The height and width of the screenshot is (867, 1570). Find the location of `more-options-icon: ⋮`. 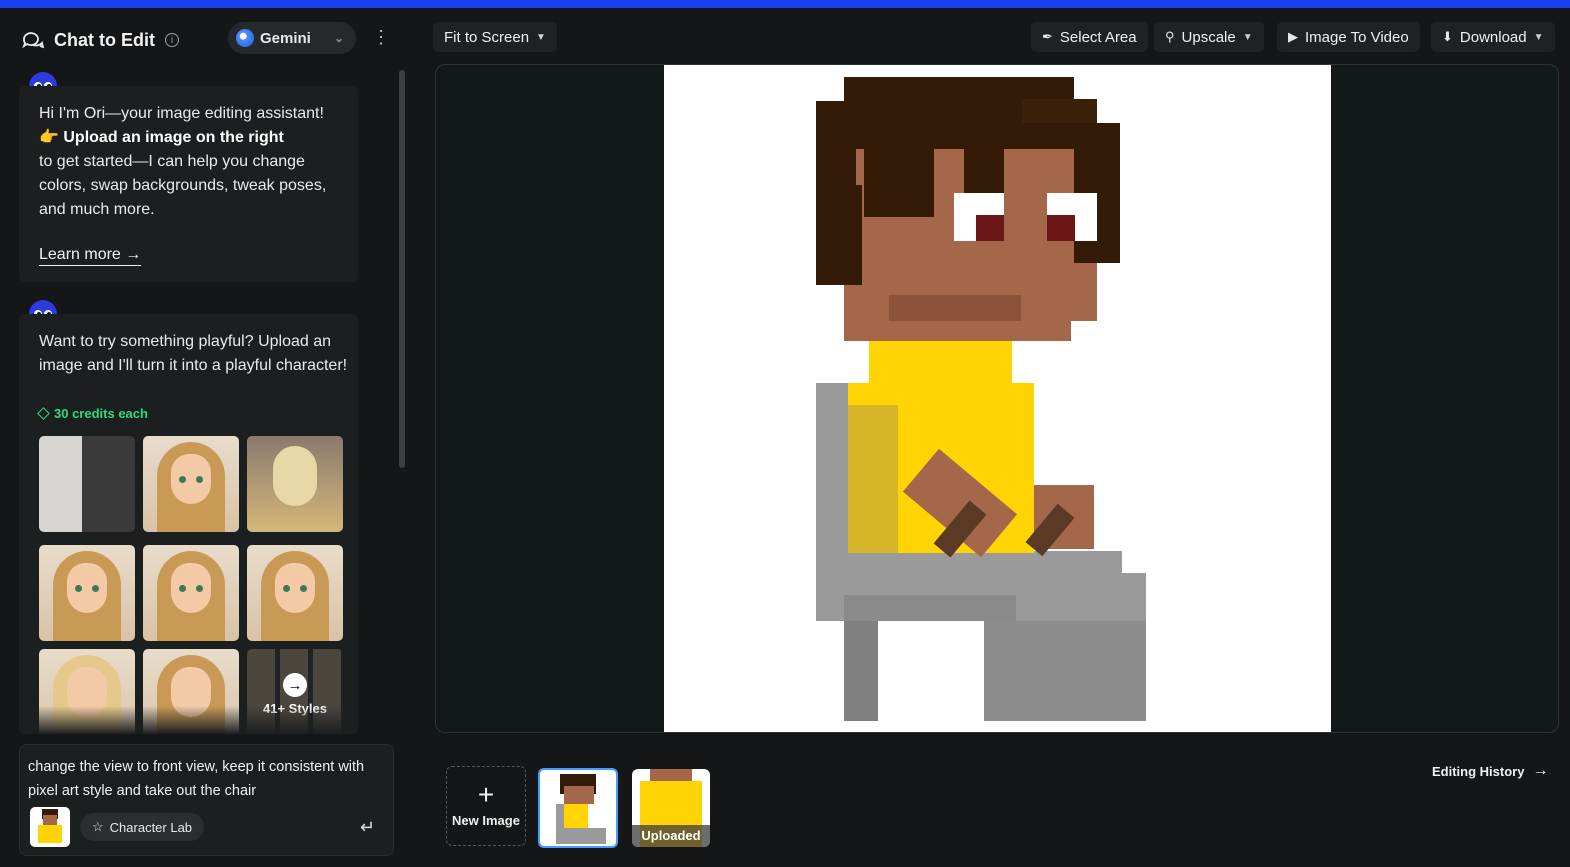

more-options-icon: ⋮ is located at coordinates (381, 38).